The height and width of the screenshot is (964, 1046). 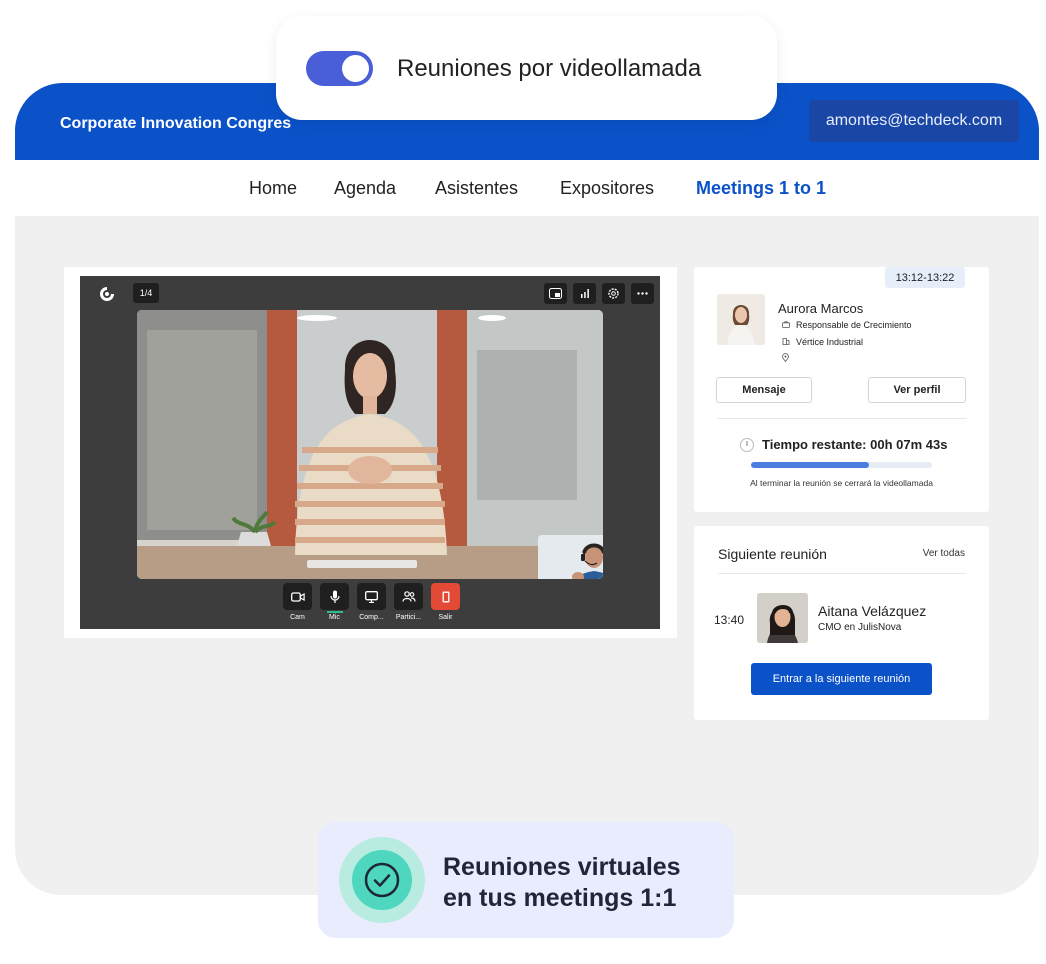 I want to click on participants-button, so click(x=408, y=596).